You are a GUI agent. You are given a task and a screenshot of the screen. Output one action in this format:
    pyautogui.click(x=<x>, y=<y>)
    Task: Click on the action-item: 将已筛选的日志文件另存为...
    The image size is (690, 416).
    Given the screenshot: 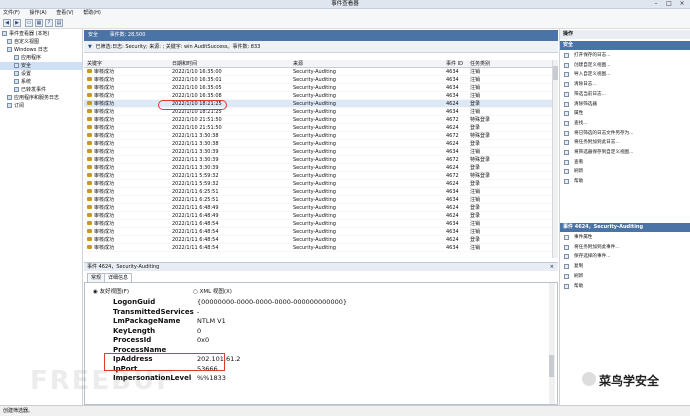 What is the action you would take?
    pyautogui.click(x=604, y=133)
    